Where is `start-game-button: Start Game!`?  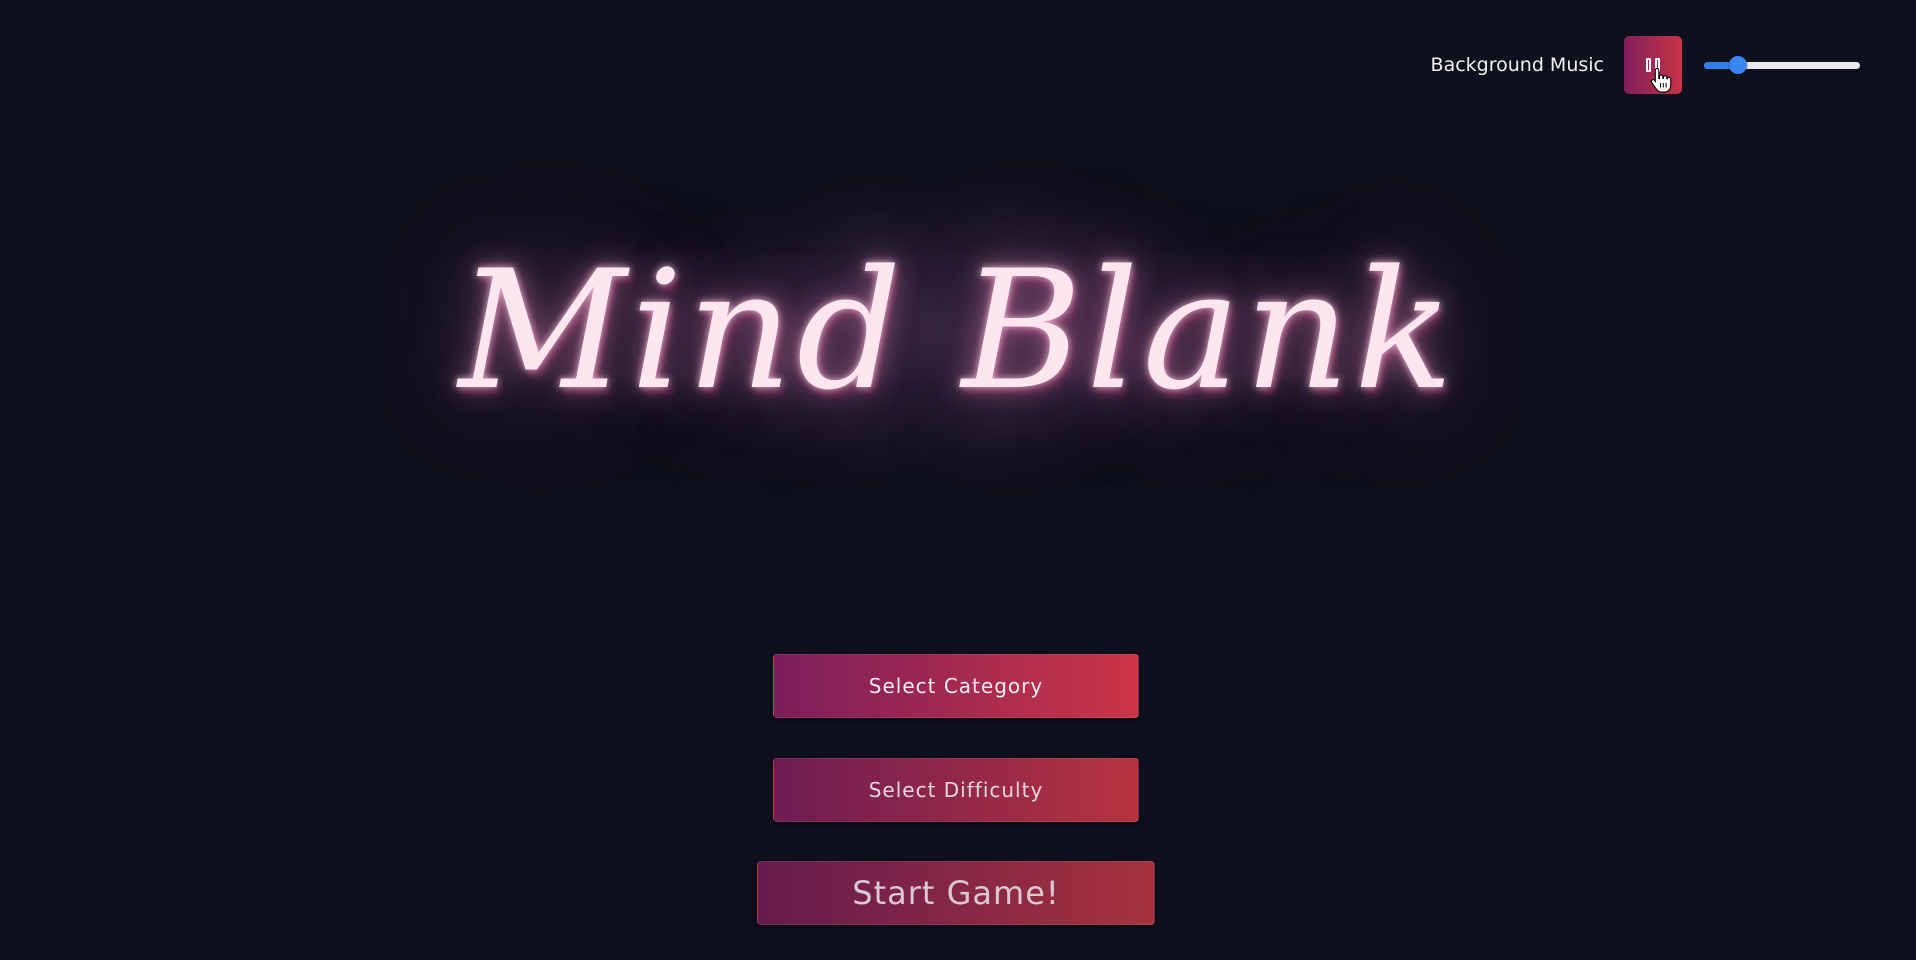 start-game-button: Start Game! is located at coordinates (956, 893).